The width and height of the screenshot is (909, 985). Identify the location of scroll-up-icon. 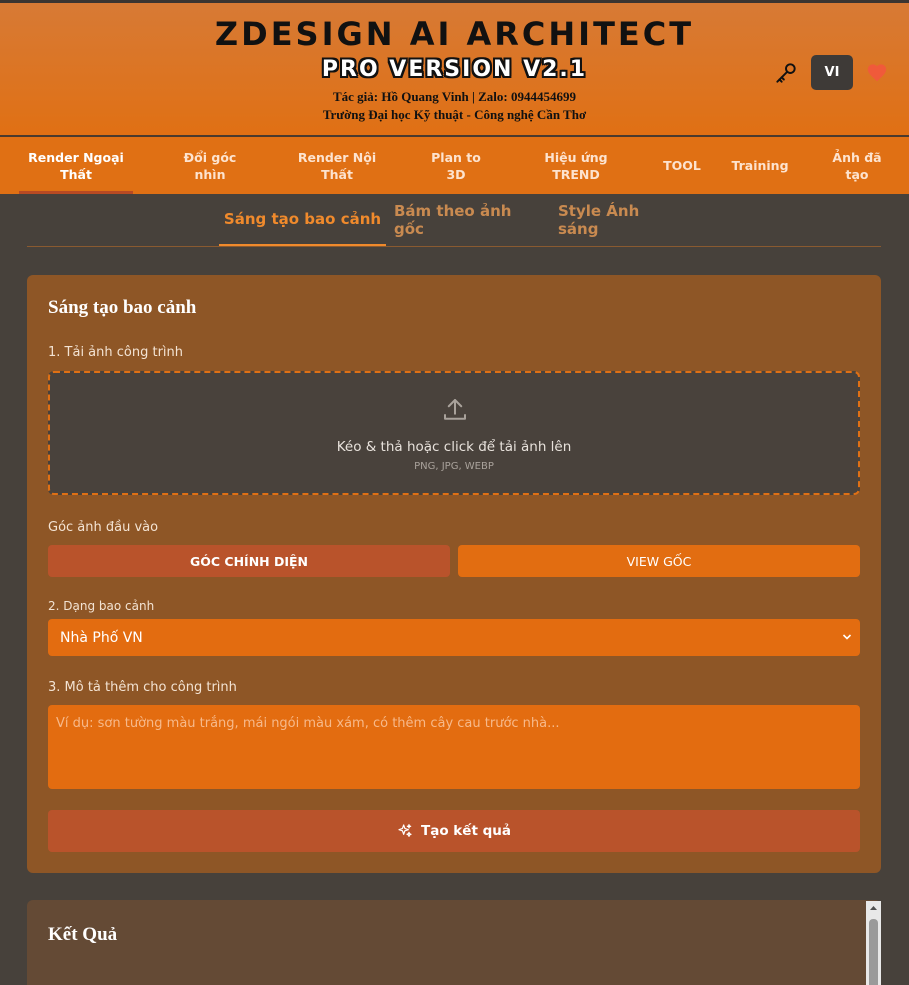
(873, 908).